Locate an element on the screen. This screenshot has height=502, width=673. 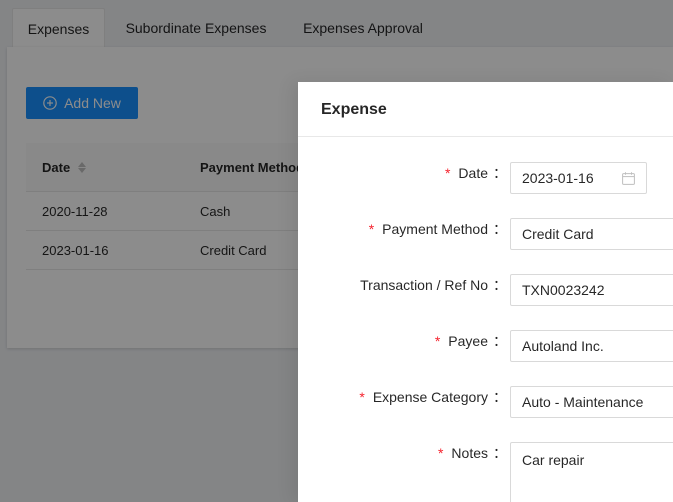
transaction-ref-label-text: Transaction / Ref No is located at coordinates (424, 285).